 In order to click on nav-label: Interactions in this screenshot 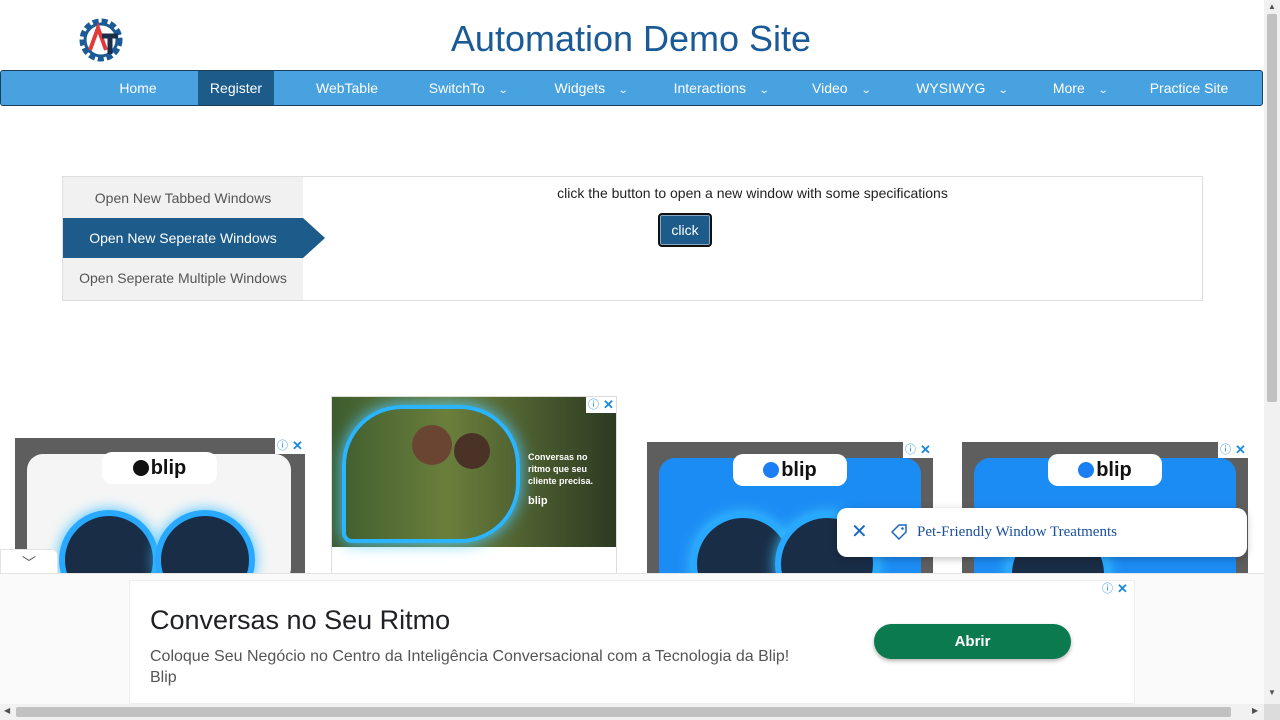, I will do `click(709, 88)`.